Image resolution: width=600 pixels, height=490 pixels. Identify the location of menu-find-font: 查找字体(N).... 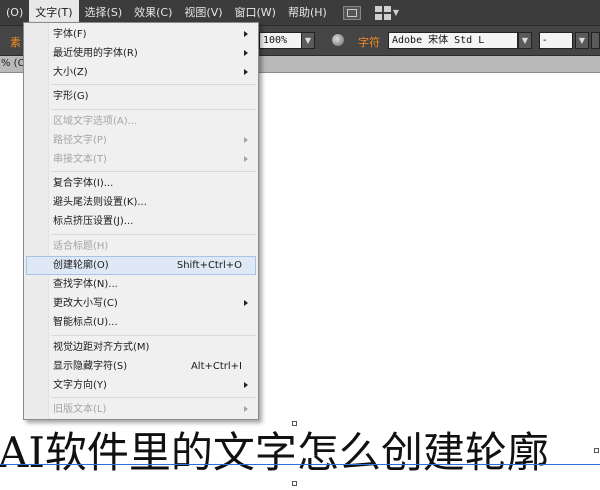
(141, 284).